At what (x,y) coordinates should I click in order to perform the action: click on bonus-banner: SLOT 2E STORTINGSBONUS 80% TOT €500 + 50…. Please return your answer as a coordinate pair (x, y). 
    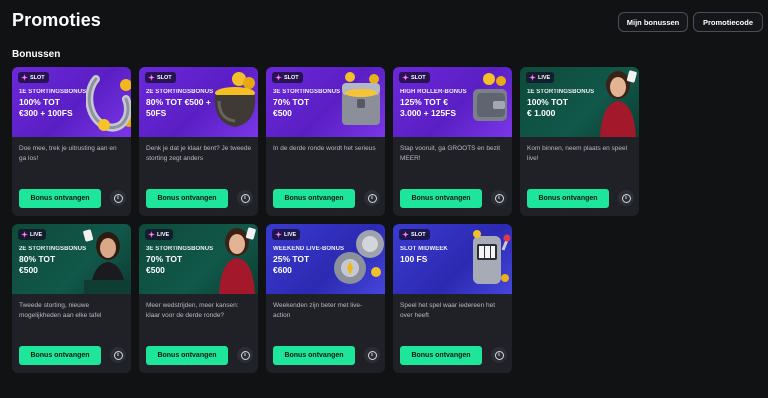
    Looking at the image, I should click on (198, 102).